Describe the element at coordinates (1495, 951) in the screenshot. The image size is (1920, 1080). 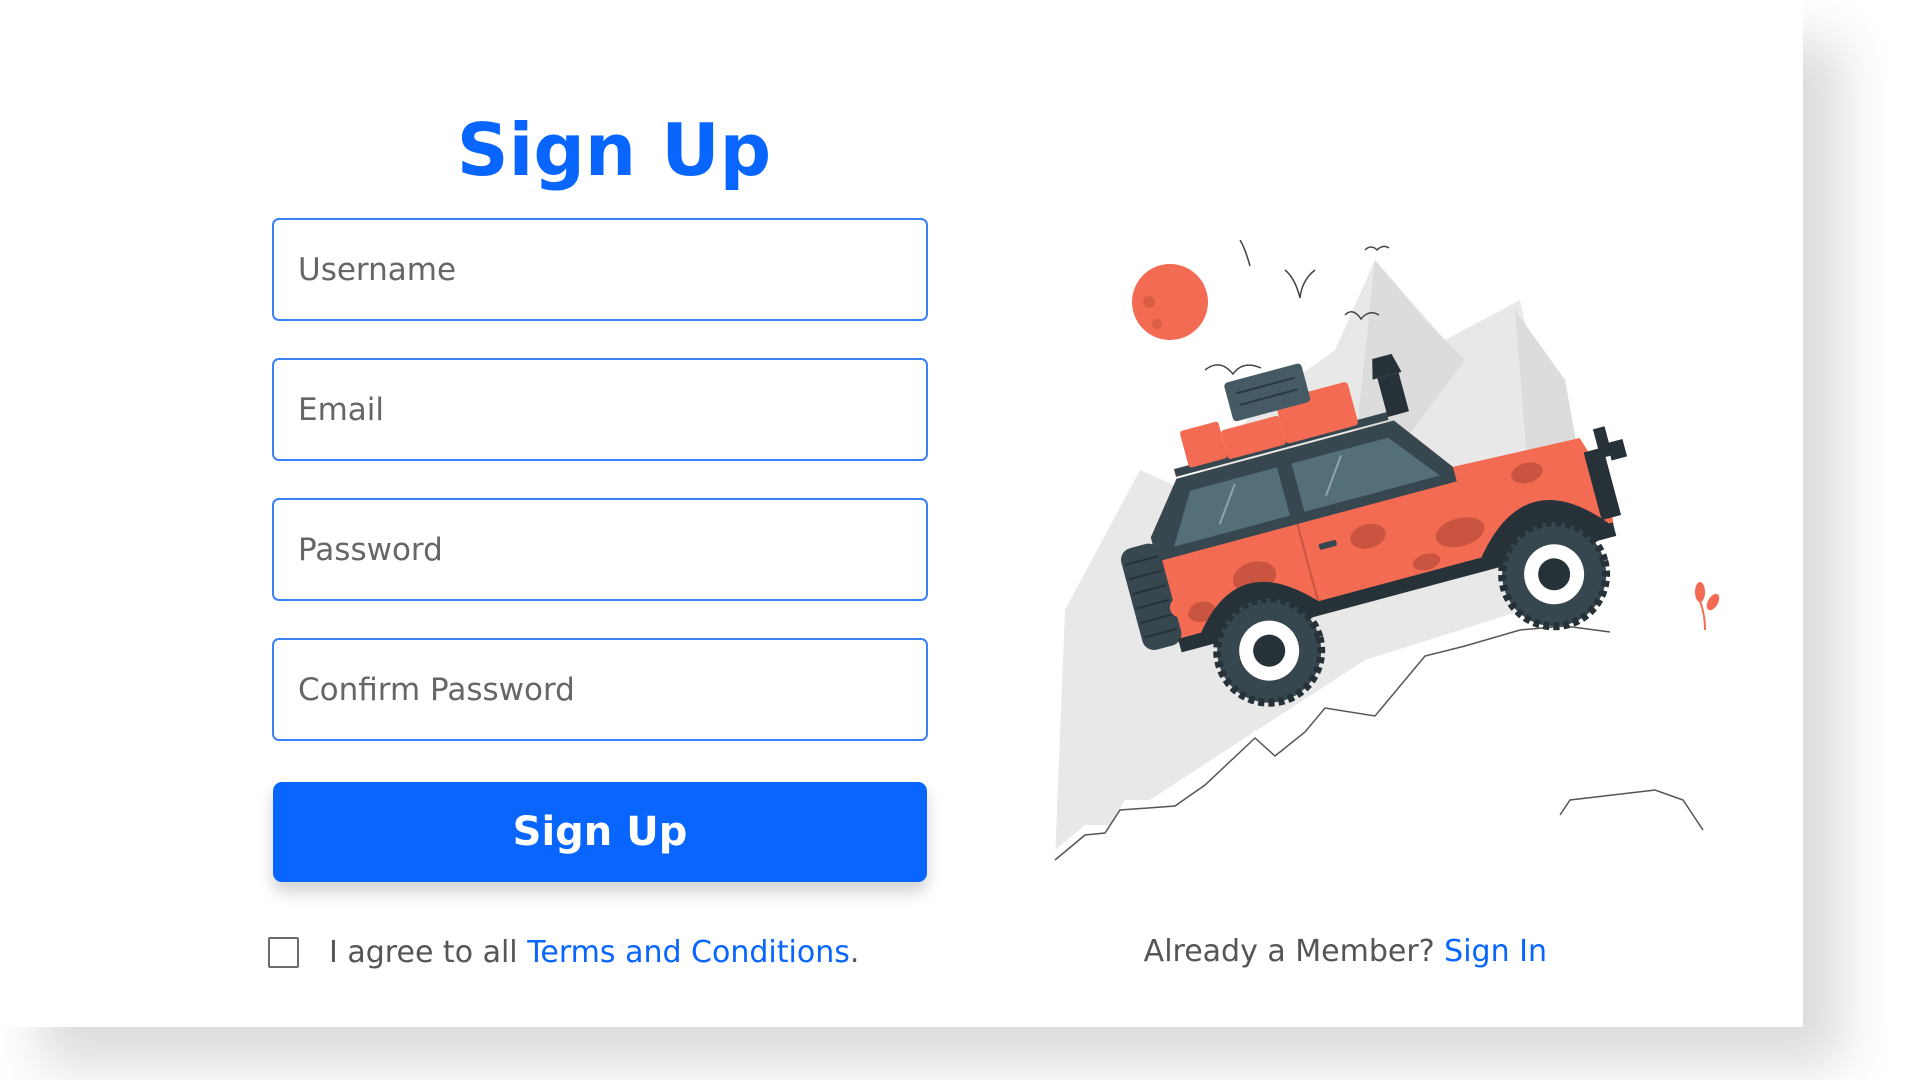
I see `sign-in-link: Sign In` at that location.